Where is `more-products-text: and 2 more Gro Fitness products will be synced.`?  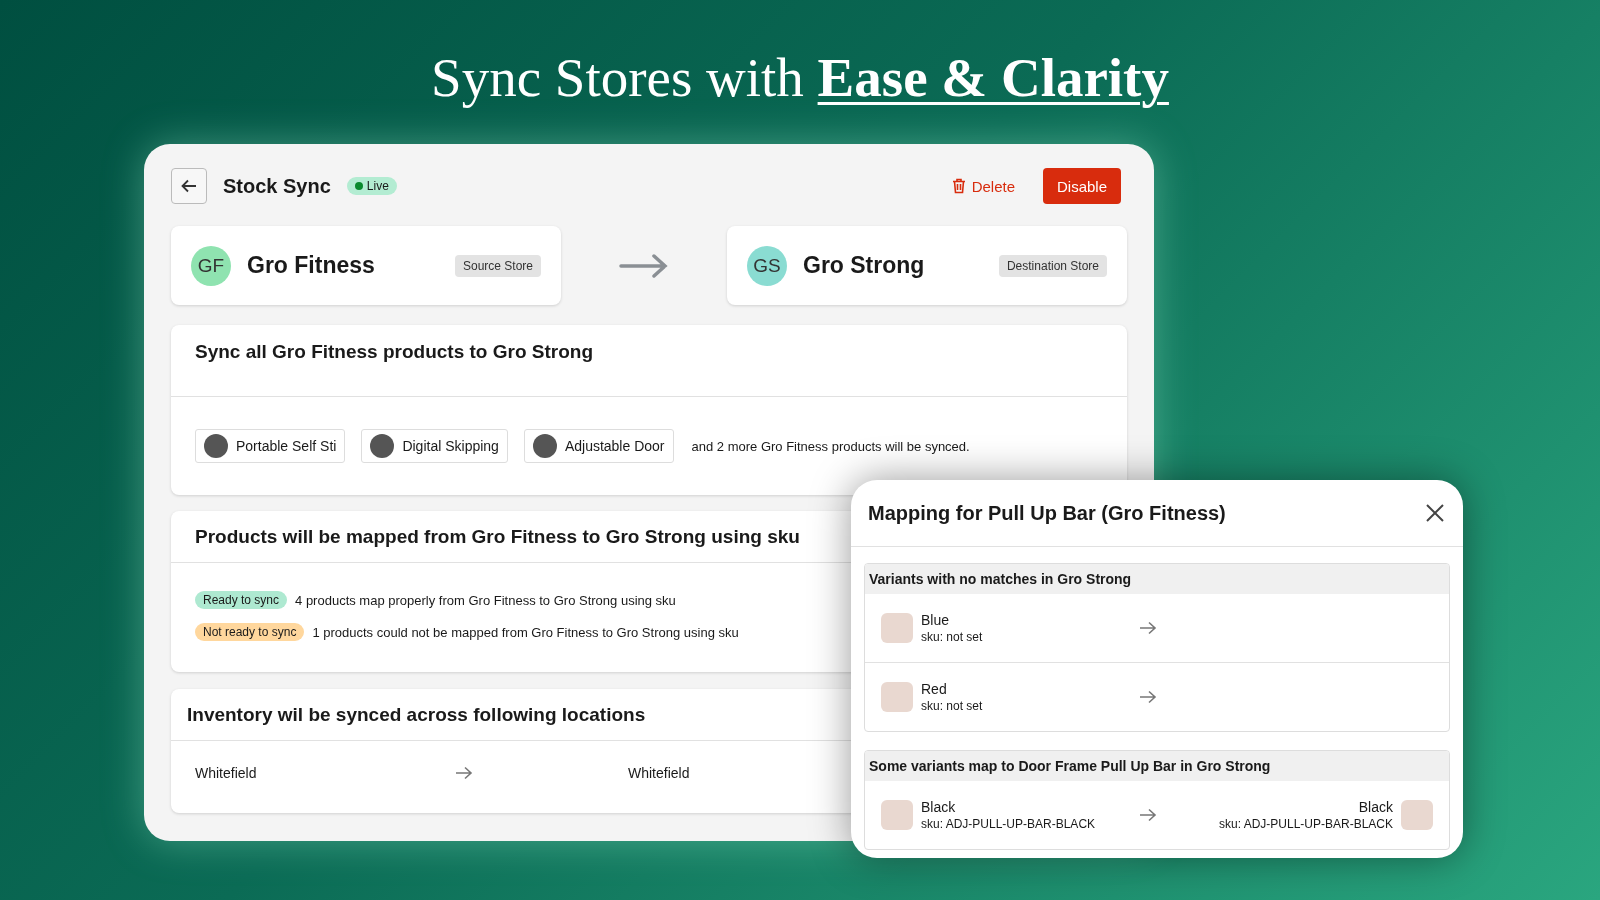
more-products-text: and 2 more Gro Fitness products will be synced. is located at coordinates (830, 446).